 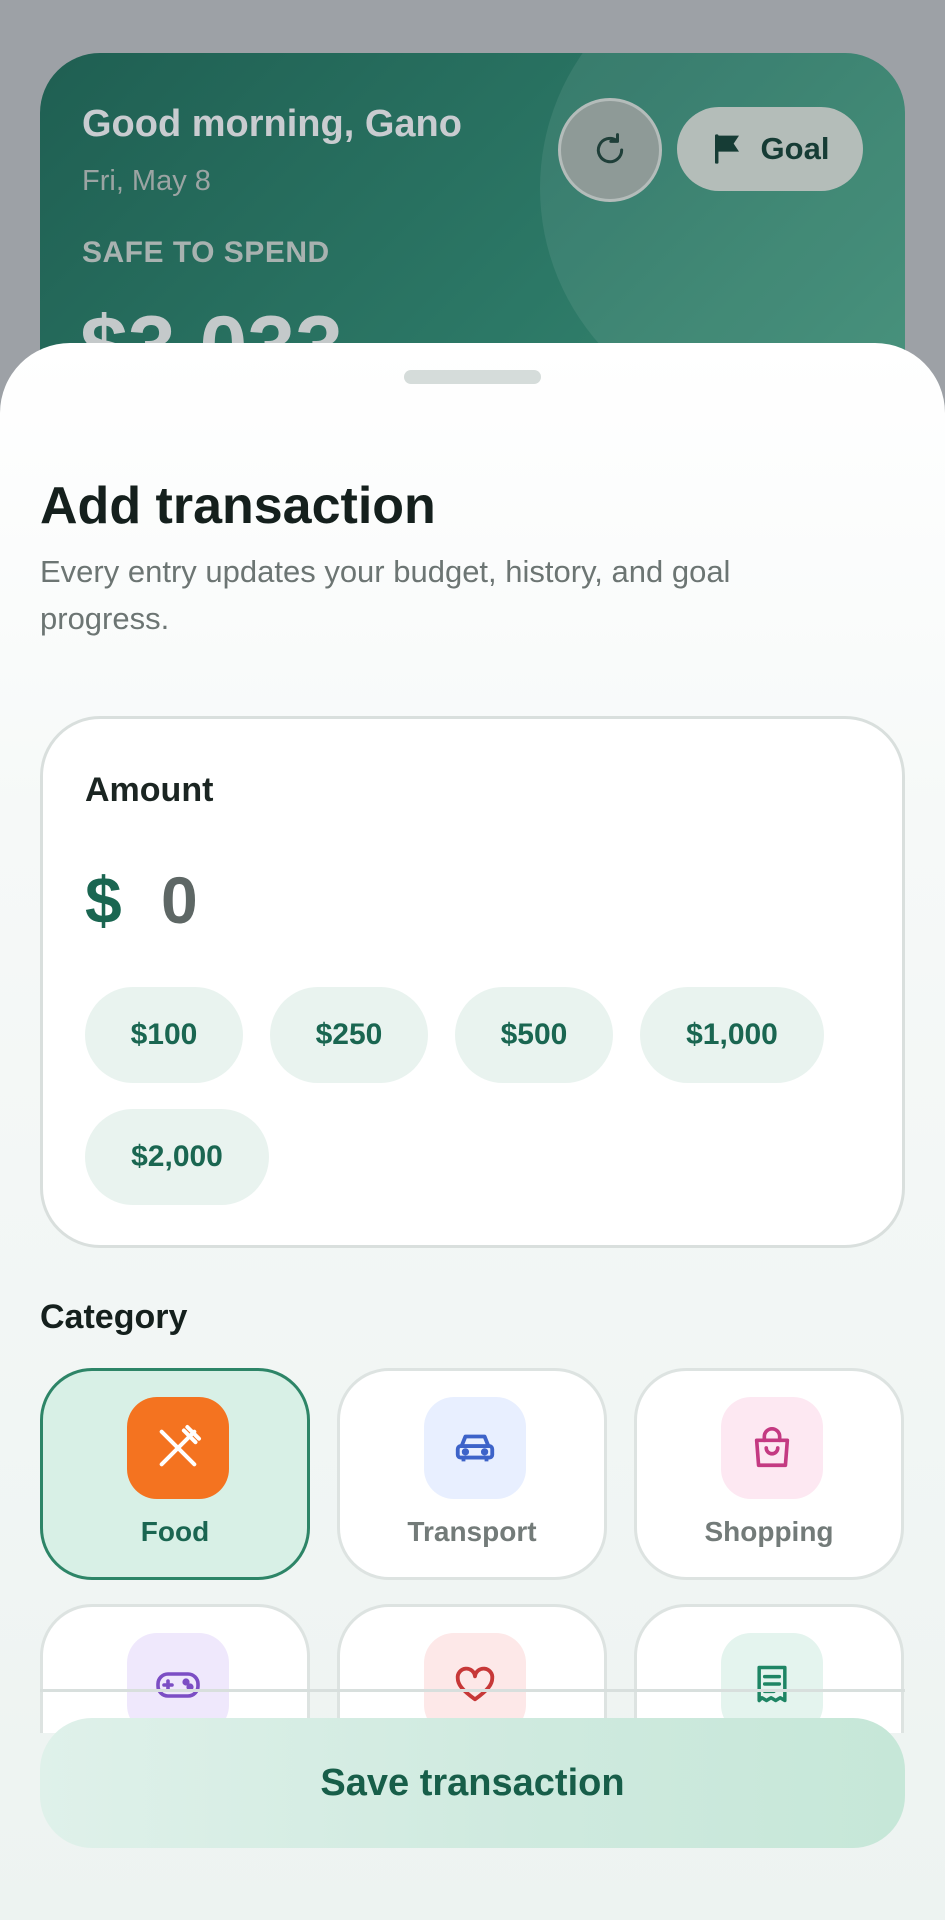 I want to click on category-title: Category, so click(x=114, y=1317).